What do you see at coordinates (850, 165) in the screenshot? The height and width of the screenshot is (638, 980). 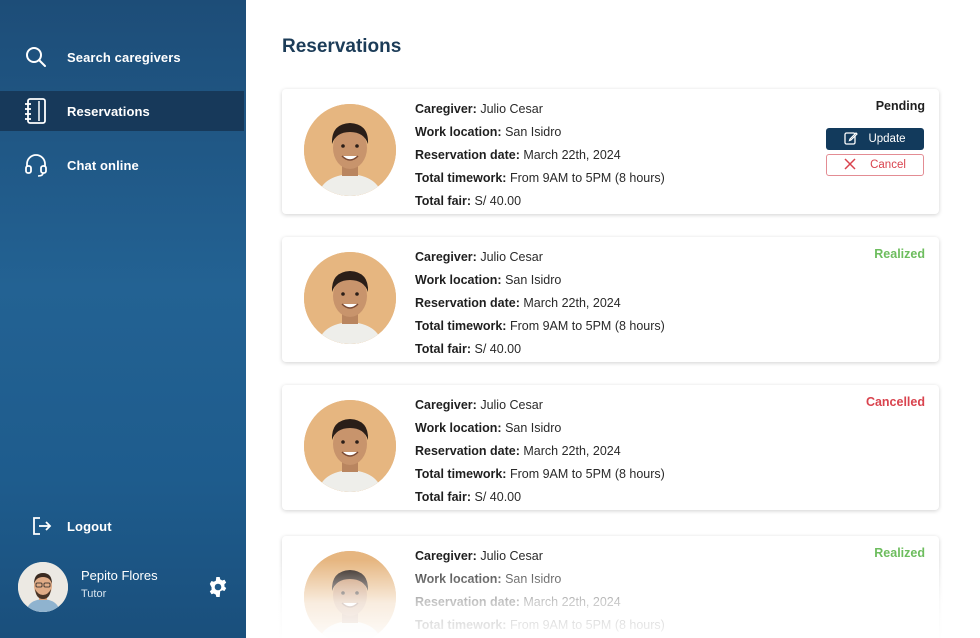 I see `close-icon` at bounding box center [850, 165].